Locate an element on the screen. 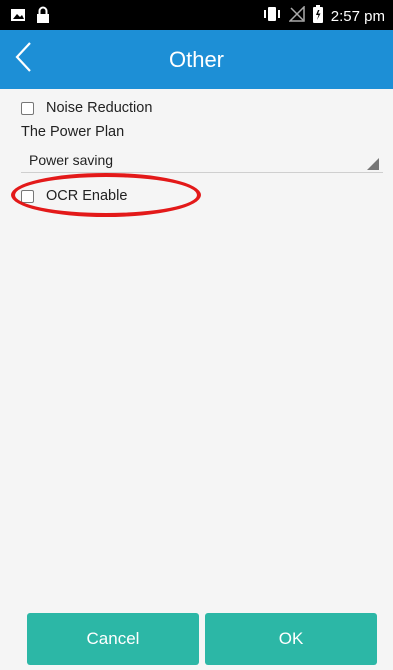 This screenshot has width=393, height=670. image-icon is located at coordinates (18, 17).